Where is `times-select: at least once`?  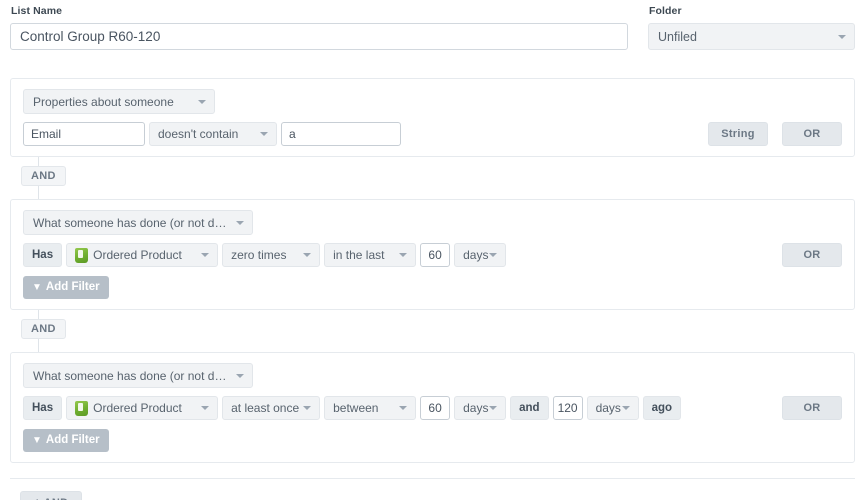 times-select: at least once is located at coordinates (271, 408).